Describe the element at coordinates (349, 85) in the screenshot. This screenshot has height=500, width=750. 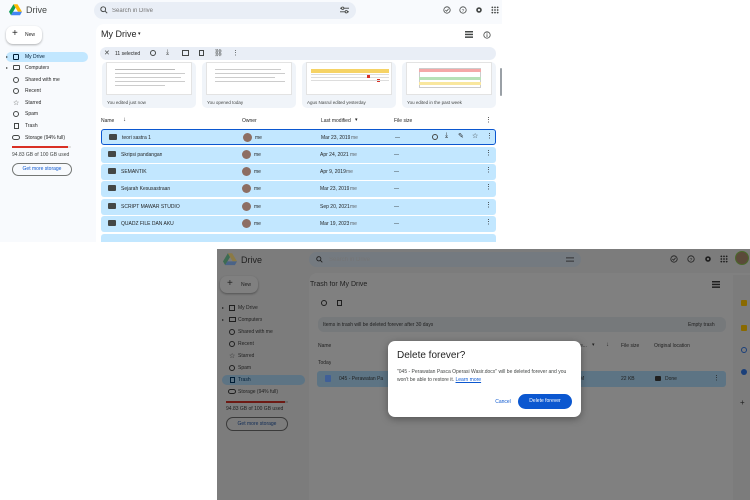
I see `suggested-file-card: Agus Nasrul edited yesterday` at that location.